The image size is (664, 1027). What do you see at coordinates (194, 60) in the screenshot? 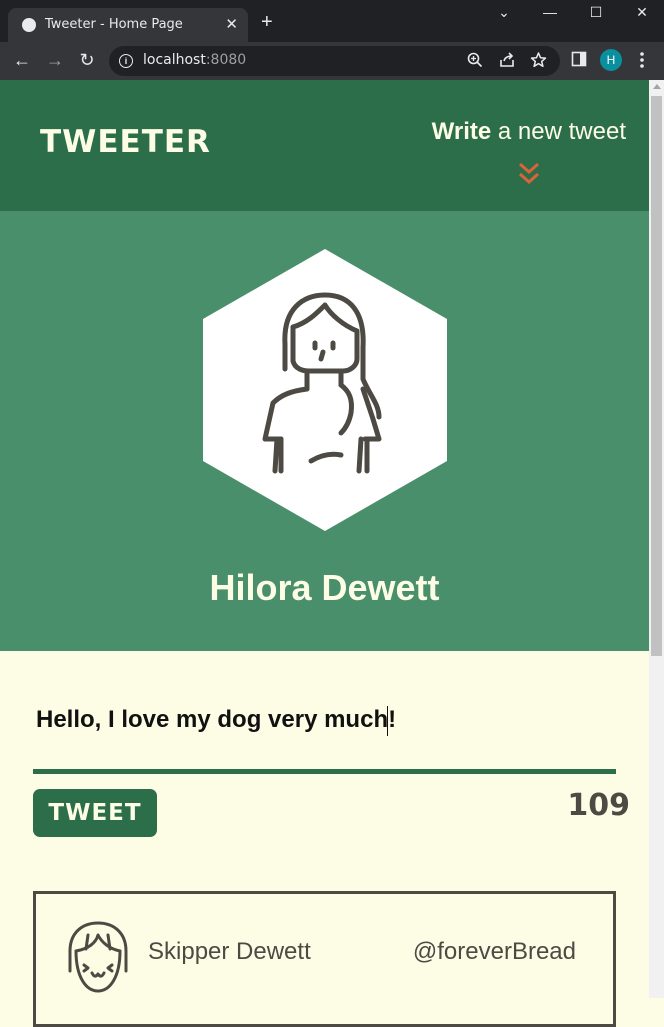
I see `url-text: localhost:8080` at bounding box center [194, 60].